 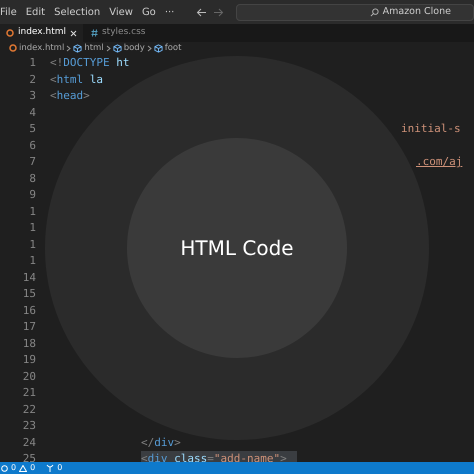 What do you see at coordinates (33, 468) in the screenshot?
I see `warning-count: 0` at bounding box center [33, 468].